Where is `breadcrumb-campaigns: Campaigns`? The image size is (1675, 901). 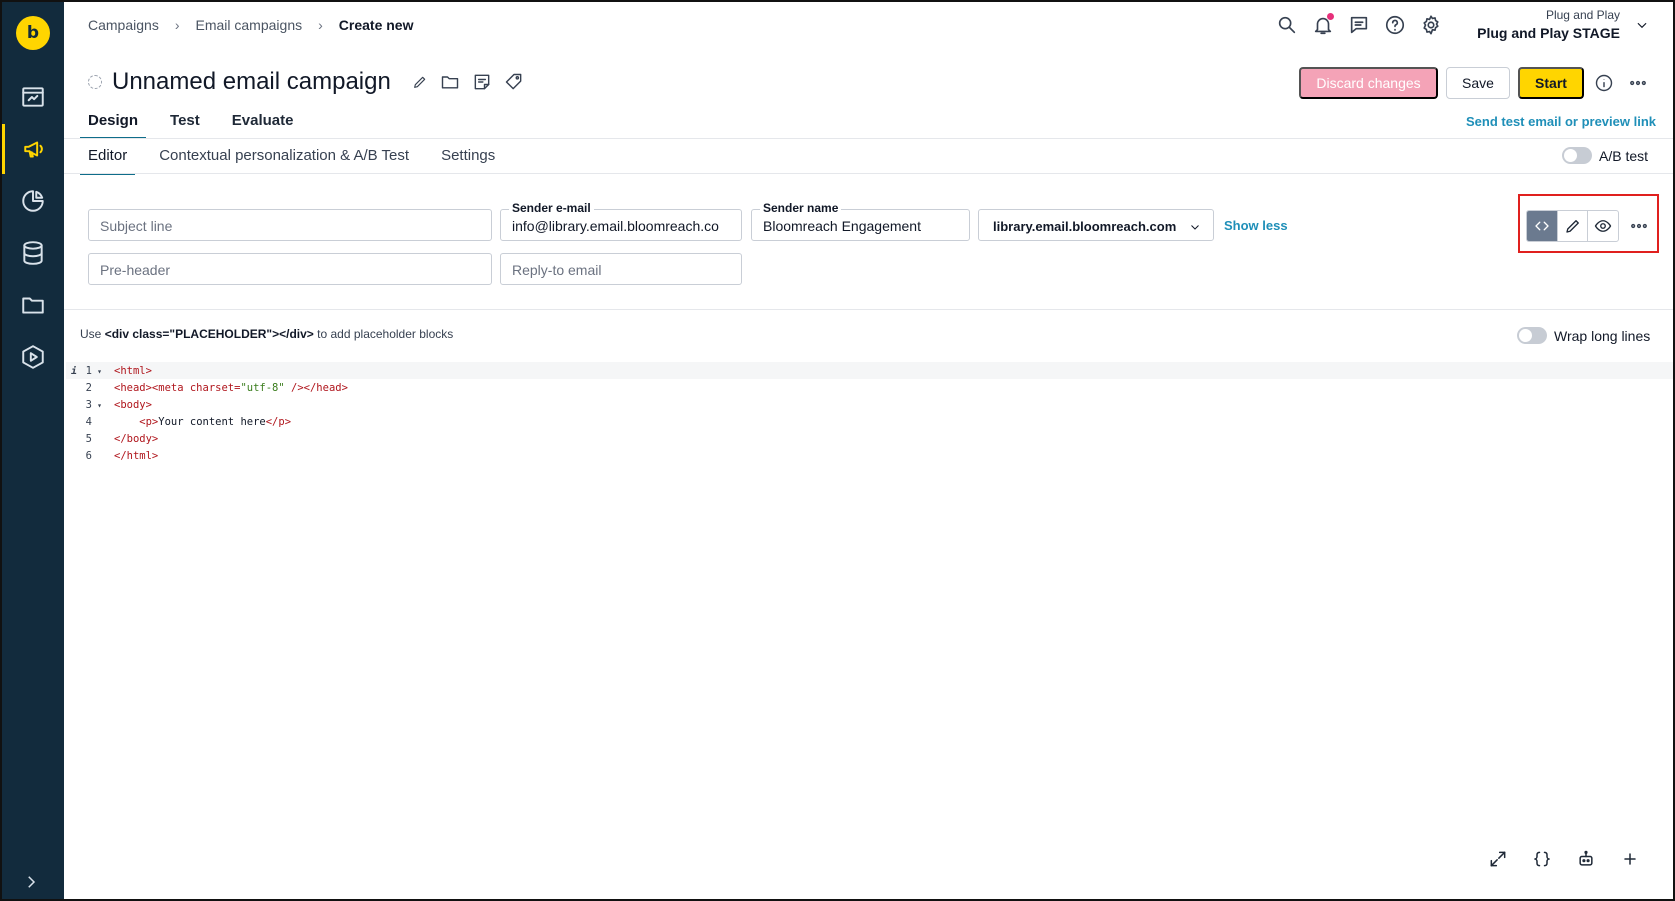
breadcrumb-campaigns: Campaigns is located at coordinates (123, 25).